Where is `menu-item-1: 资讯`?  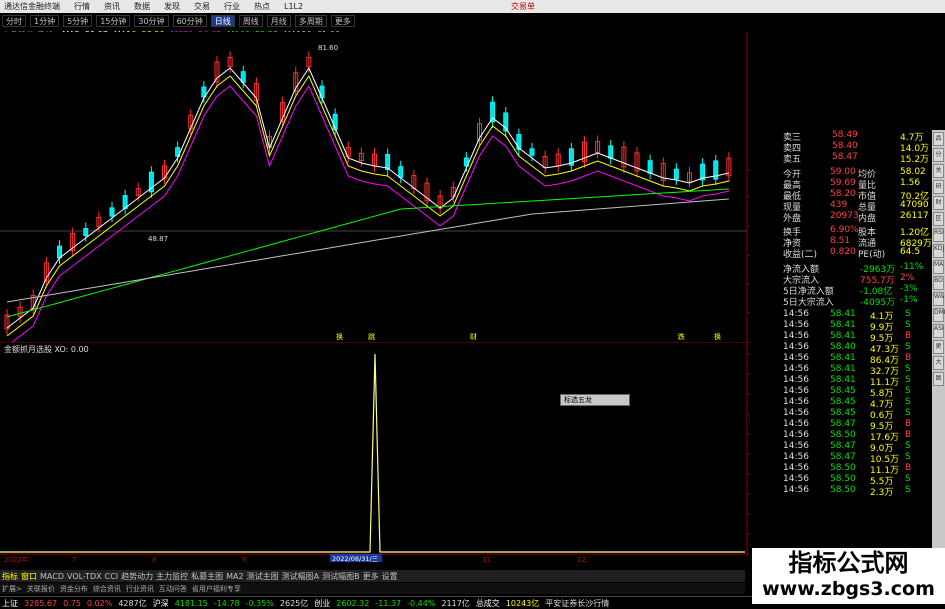 menu-item-1: 资讯 is located at coordinates (112, 6).